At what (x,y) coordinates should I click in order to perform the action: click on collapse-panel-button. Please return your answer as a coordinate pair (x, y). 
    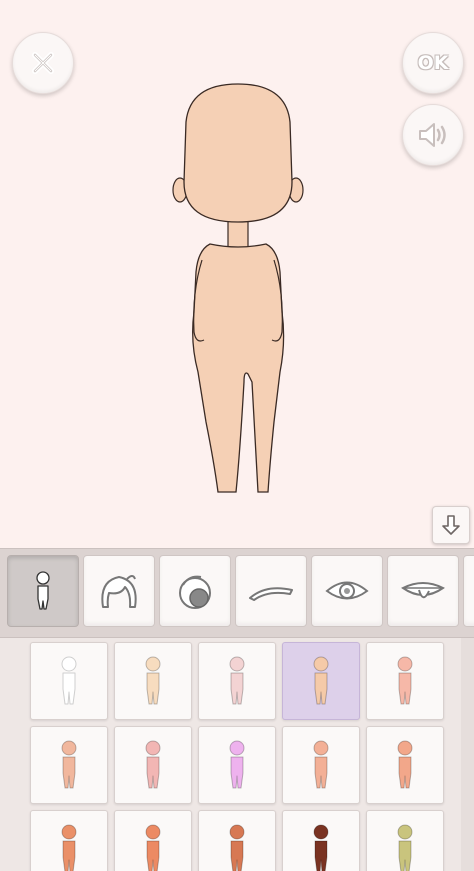
    Looking at the image, I should click on (451, 525).